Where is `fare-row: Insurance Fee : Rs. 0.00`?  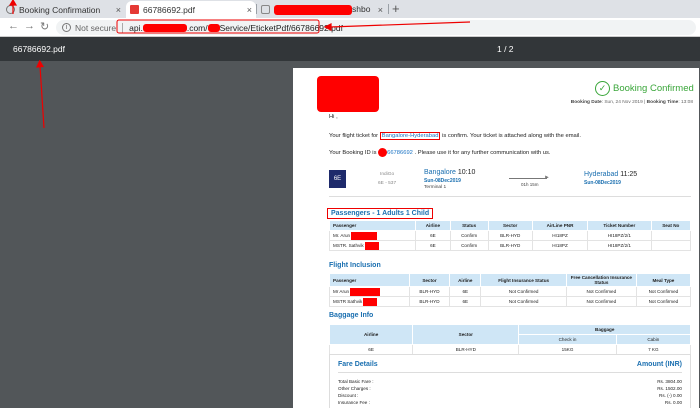 fare-row: Insurance Fee : Rs. 0.00 is located at coordinates (510, 402).